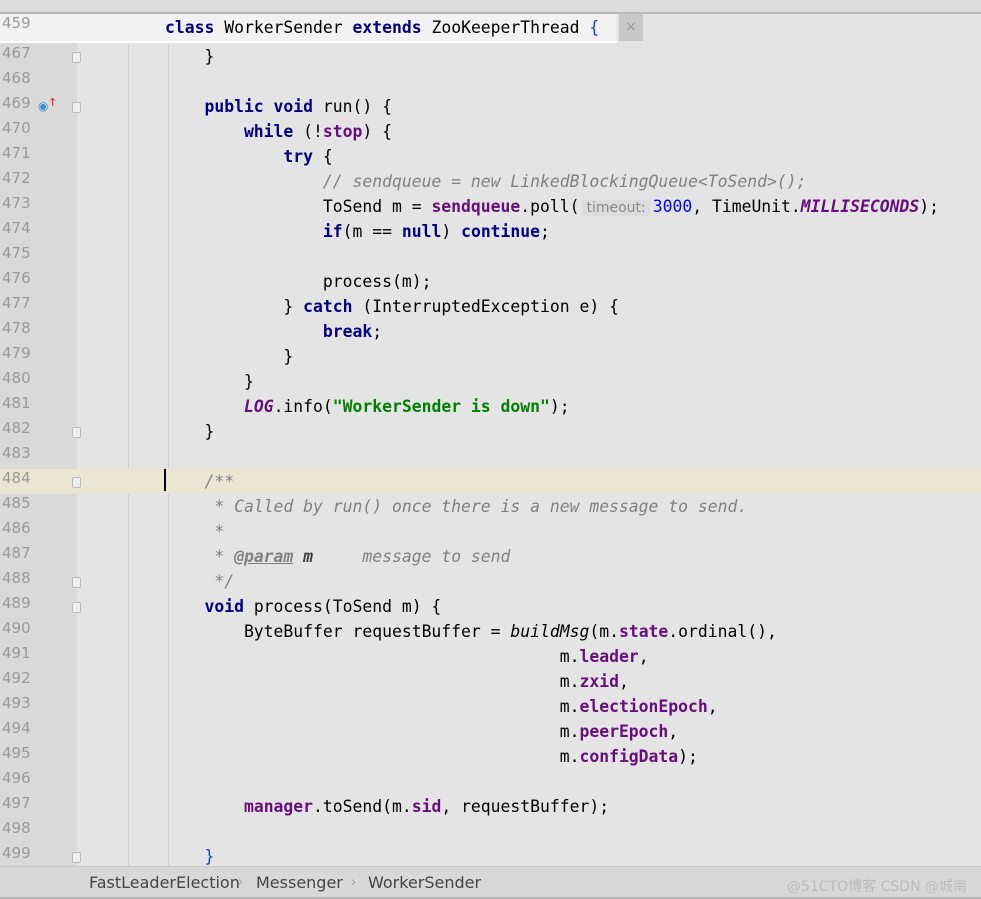 Image resolution: width=981 pixels, height=899 pixels. Describe the element at coordinates (490, 756) in the screenshot. I see `code-line: 495 m.configData);` at that location.